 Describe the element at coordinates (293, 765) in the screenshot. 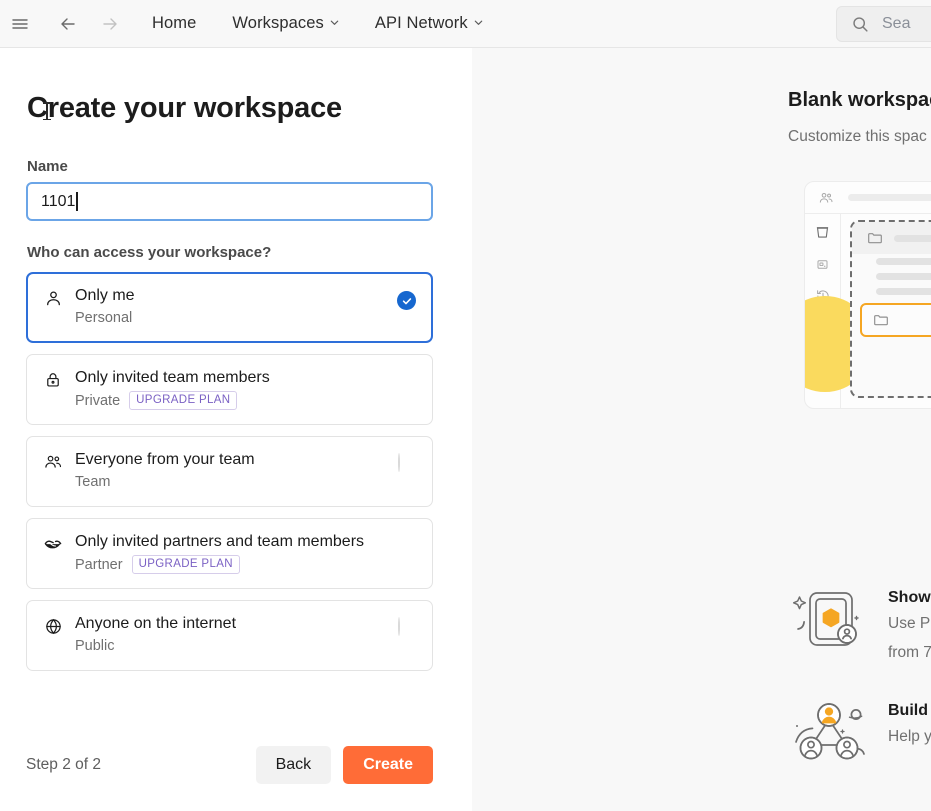

I see `back-button: Back` at that location.